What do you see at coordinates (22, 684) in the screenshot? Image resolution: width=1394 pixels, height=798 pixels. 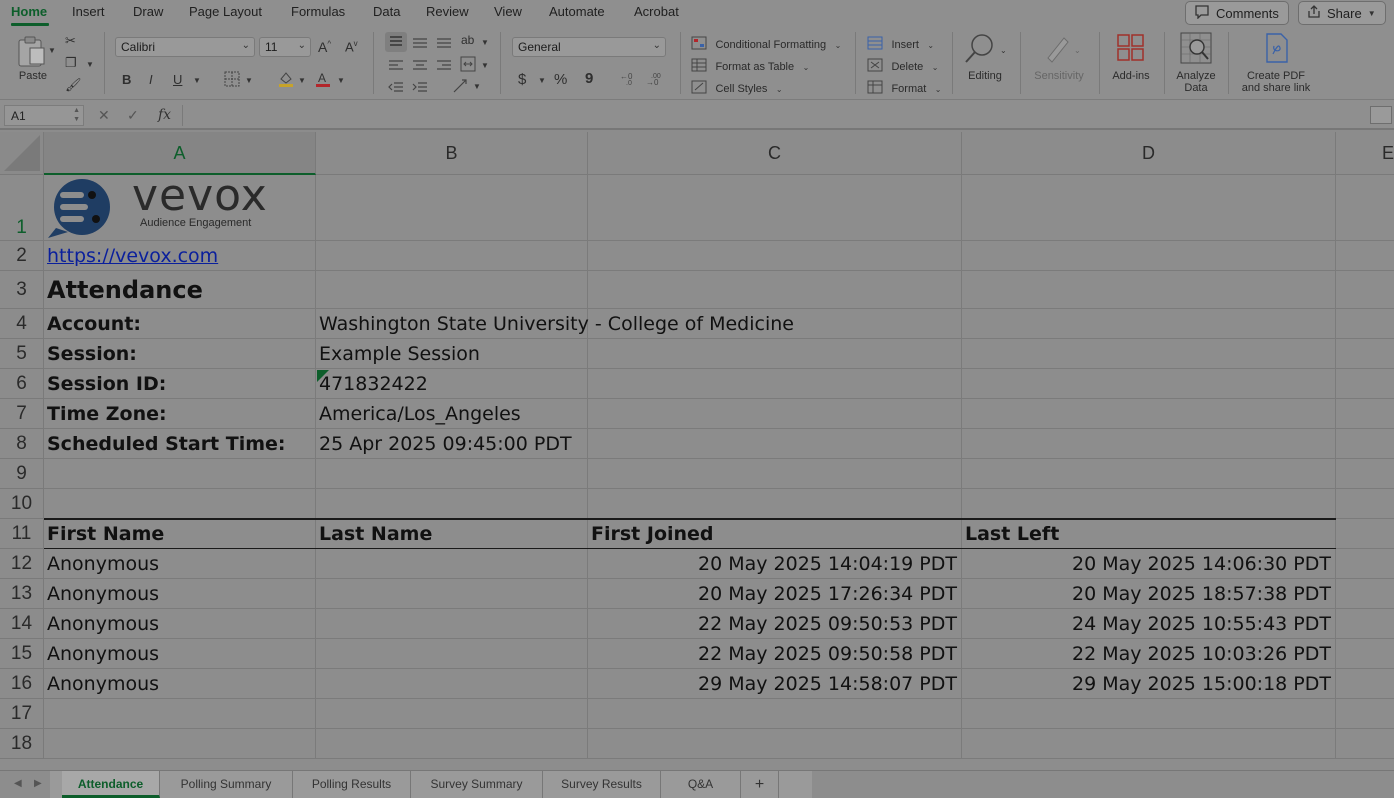 I see `row-header-16: 16` at bounding box center [22, 684].